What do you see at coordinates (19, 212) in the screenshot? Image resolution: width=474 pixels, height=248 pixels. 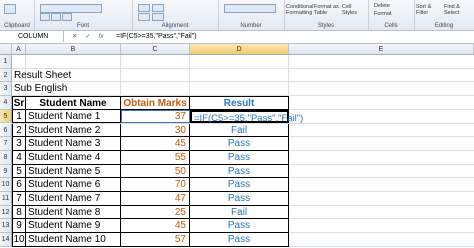 I see `table-row-sr: 8` at bounding box center [19, 212].